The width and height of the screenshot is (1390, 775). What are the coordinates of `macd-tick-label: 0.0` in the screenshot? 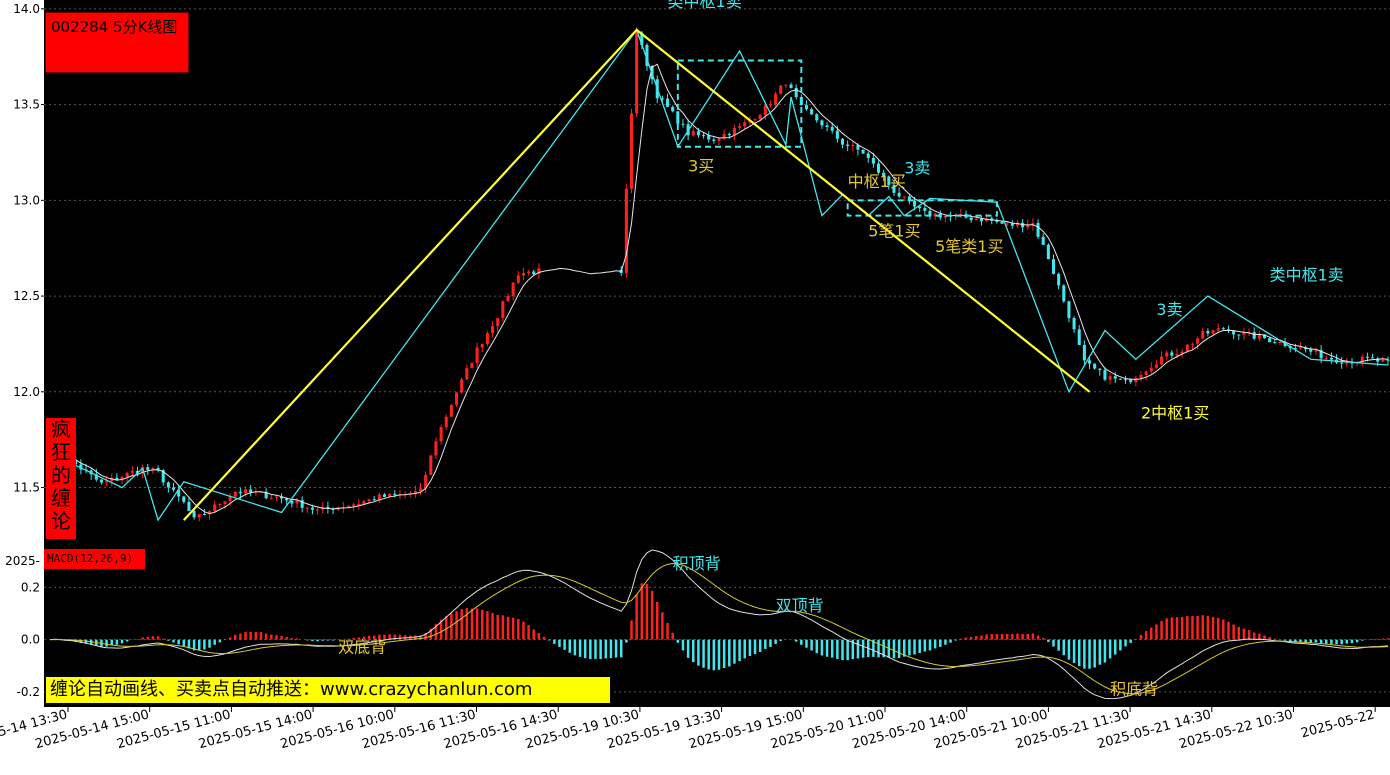 It's located at (30, 640).